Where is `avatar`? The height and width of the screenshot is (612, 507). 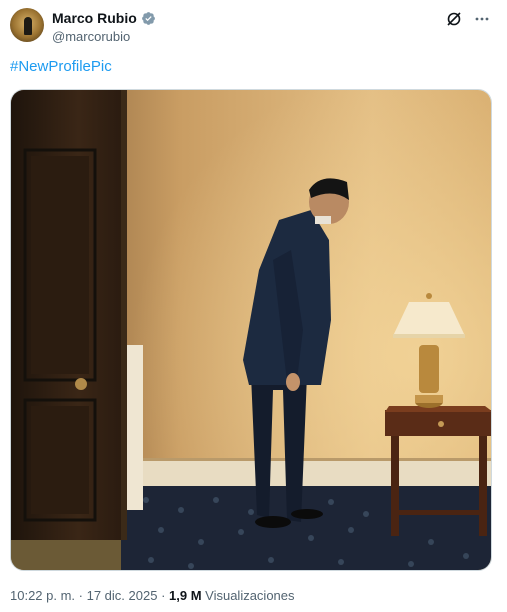
avatar is located at coordinates (27, 25).